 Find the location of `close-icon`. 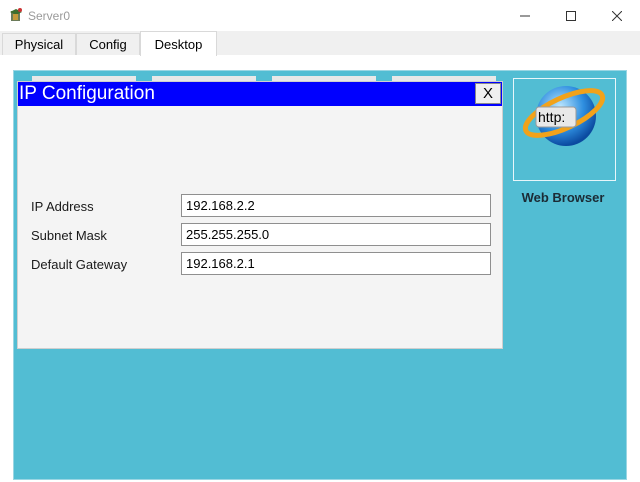

close-icon is located at coordinates (617, 15).